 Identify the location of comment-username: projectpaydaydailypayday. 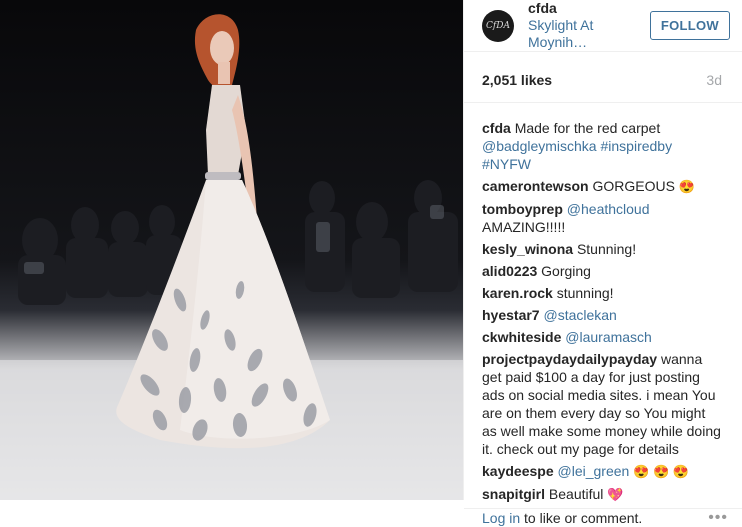
(569, 359).